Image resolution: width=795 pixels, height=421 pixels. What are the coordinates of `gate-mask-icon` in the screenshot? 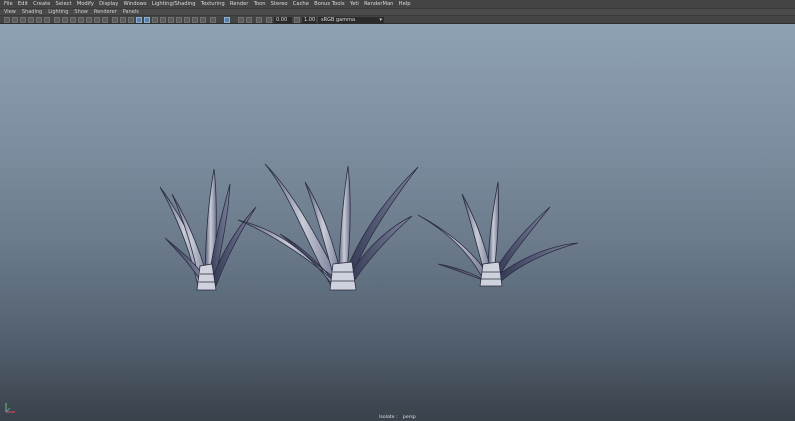 It's located at (81, 20).